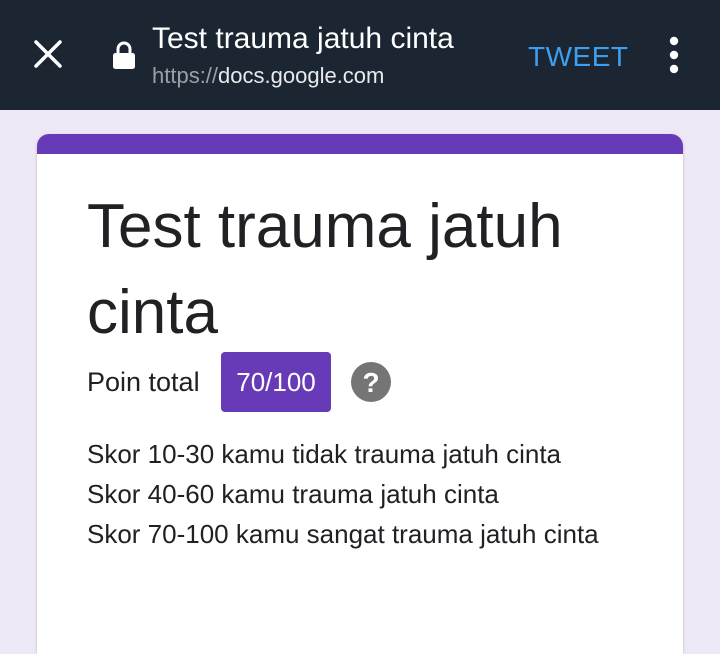 This screenshot has height=654, width=720. I want to click on url-host: docs.google.com, so click(301, 75).